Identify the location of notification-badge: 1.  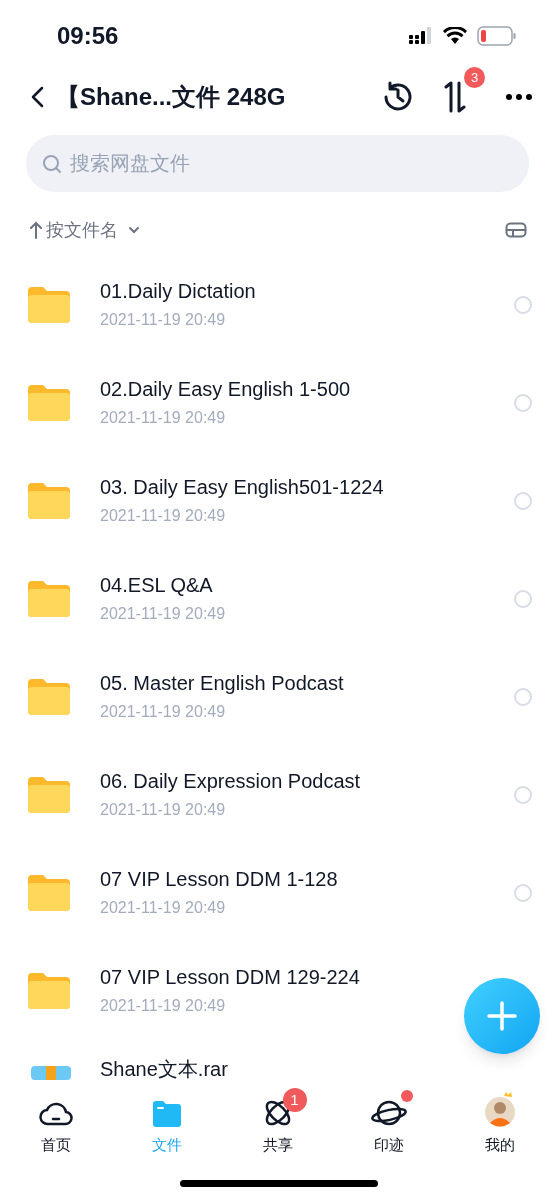
(294, 1100).